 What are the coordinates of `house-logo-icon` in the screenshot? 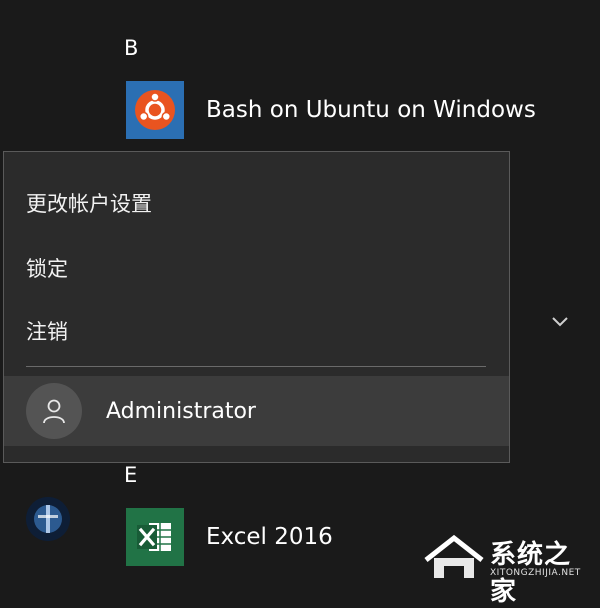 It's located at (454, 556).